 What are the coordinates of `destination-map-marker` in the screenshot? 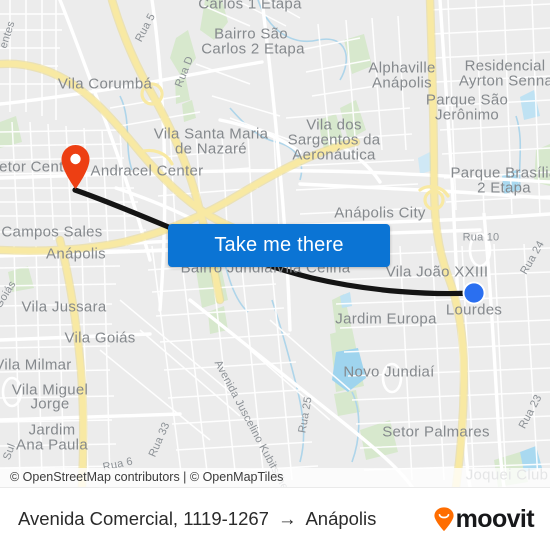 It's located at (474, 293).